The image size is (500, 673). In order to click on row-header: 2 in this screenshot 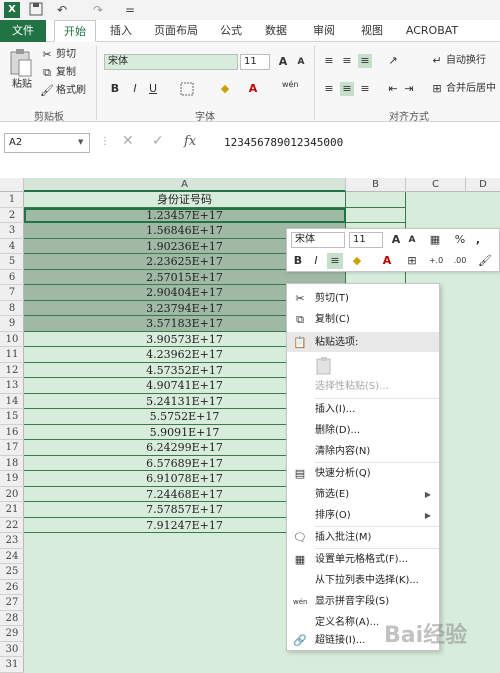, I will do `click(12, 215)`.